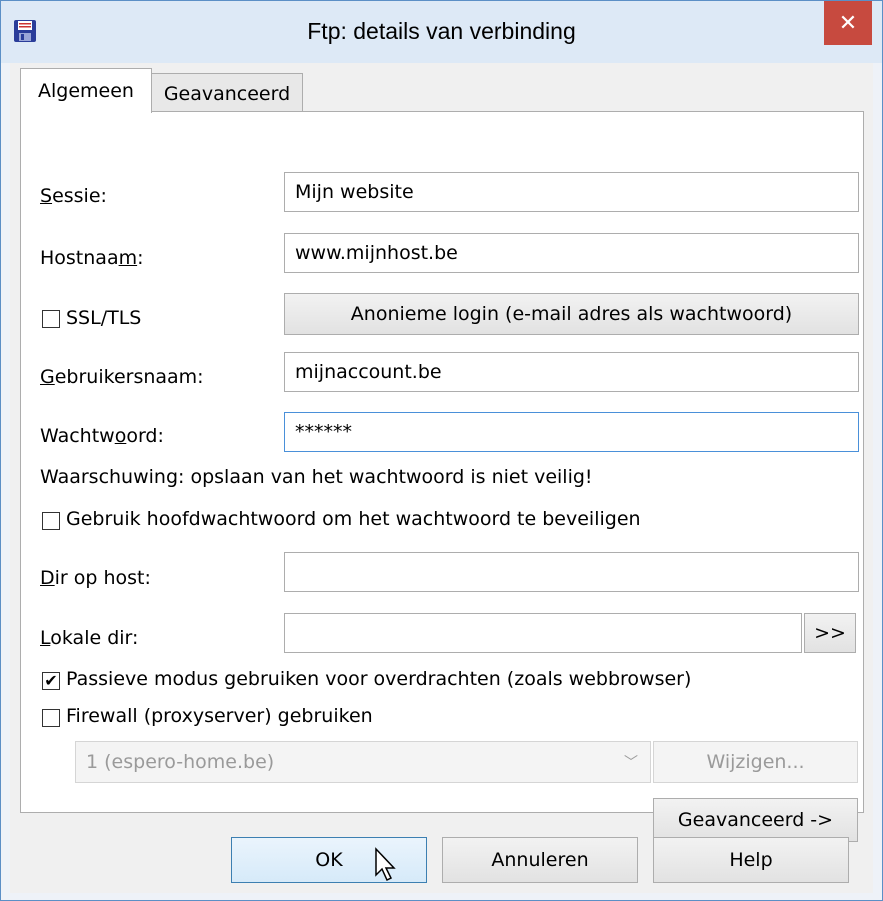 The height and width of the screenshot is (901, 883). I want to click on ok-button-label: OK, so click(329, 860).